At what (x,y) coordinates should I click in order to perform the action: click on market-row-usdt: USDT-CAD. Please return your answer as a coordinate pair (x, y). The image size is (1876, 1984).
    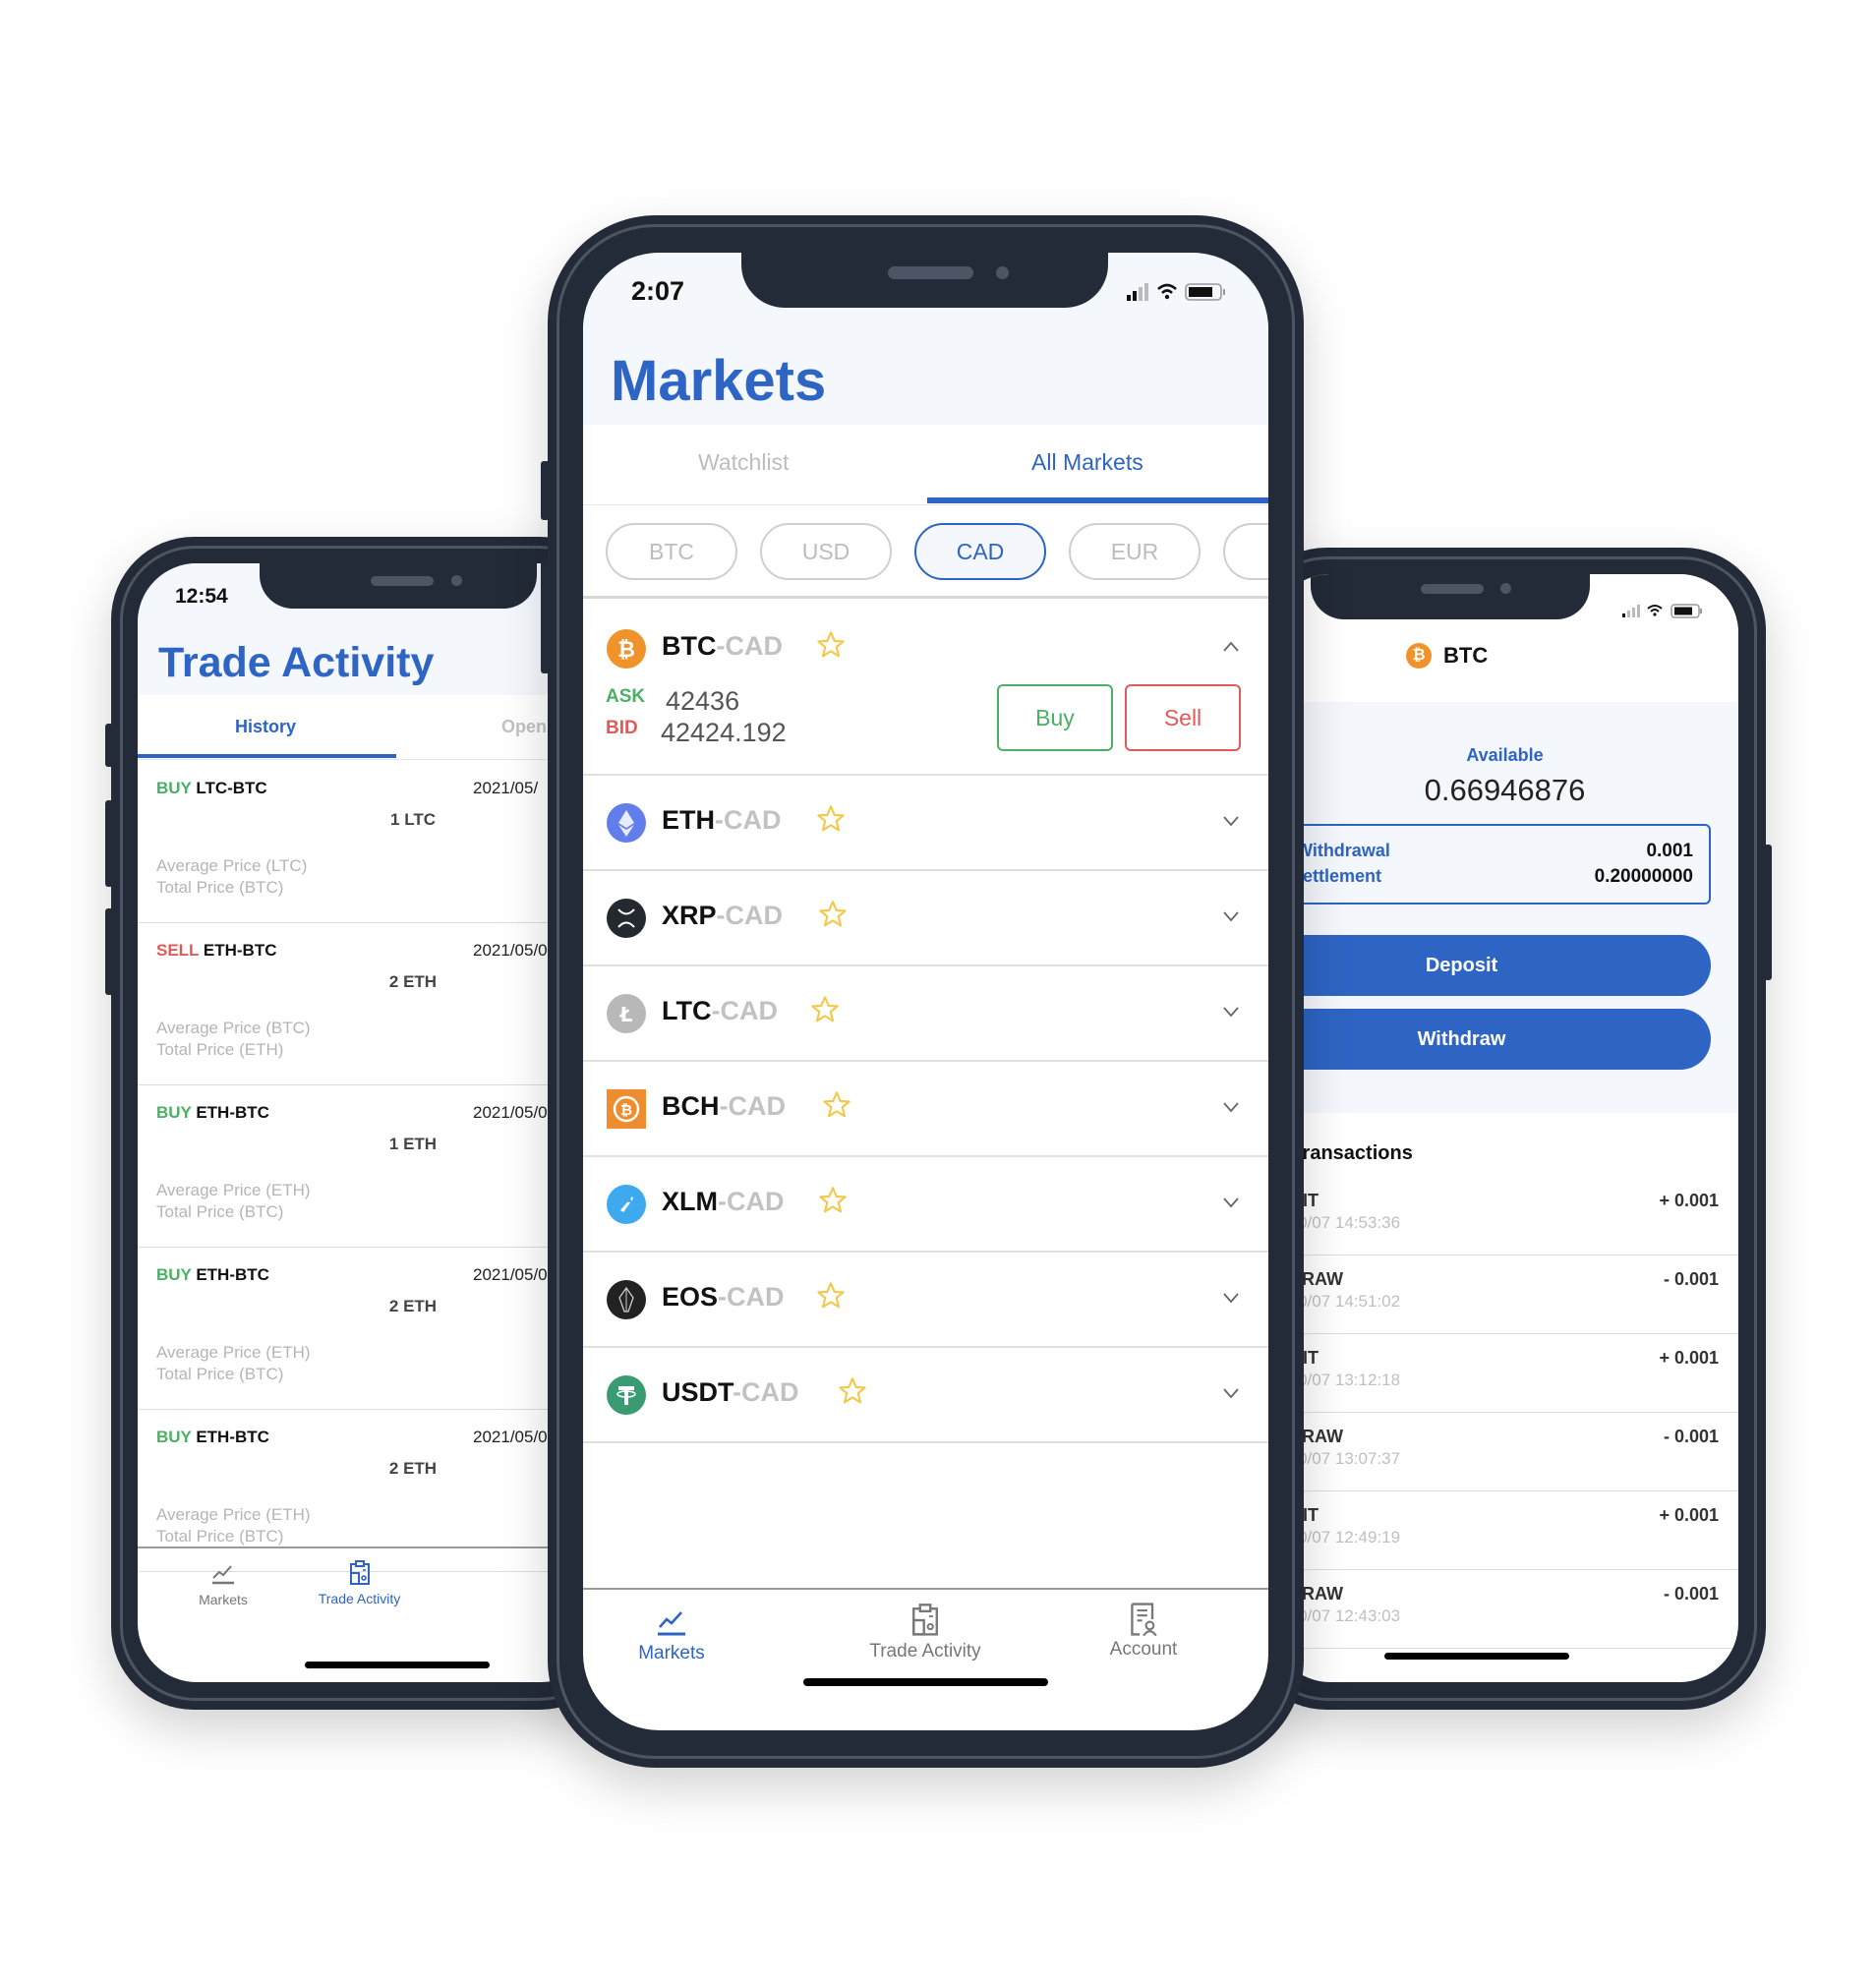
    Looking at the image, I should click on (925, 1395).